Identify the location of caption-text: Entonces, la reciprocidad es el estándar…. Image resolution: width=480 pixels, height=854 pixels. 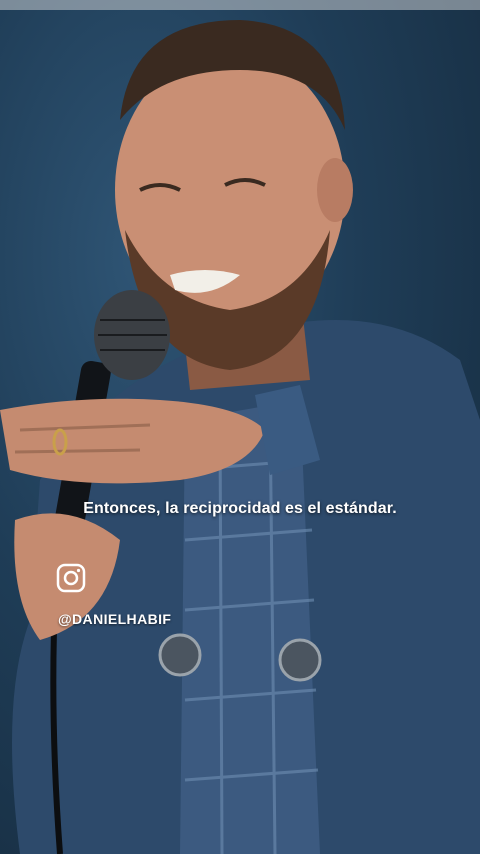
(240, 508).